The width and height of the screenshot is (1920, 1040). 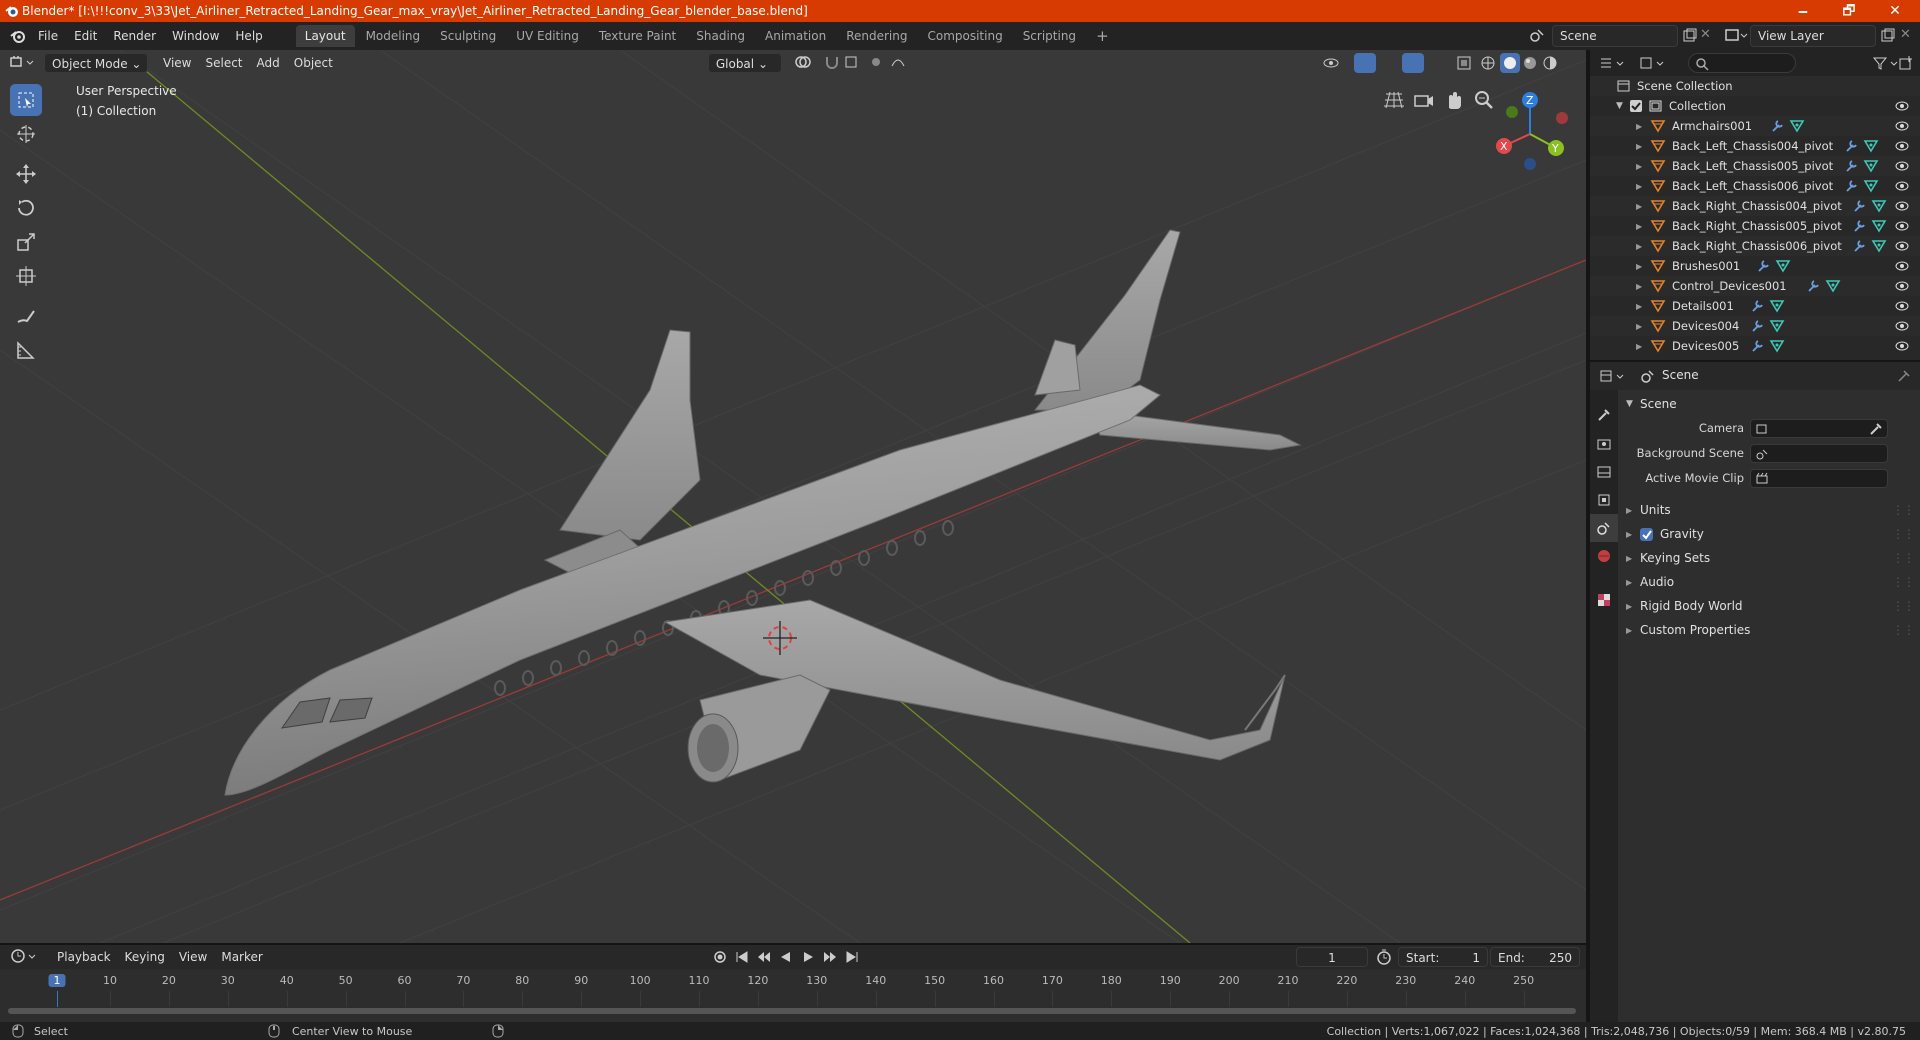 I want to click on delete-view-layer-icon: ✕, so click(x=1905, y=34).